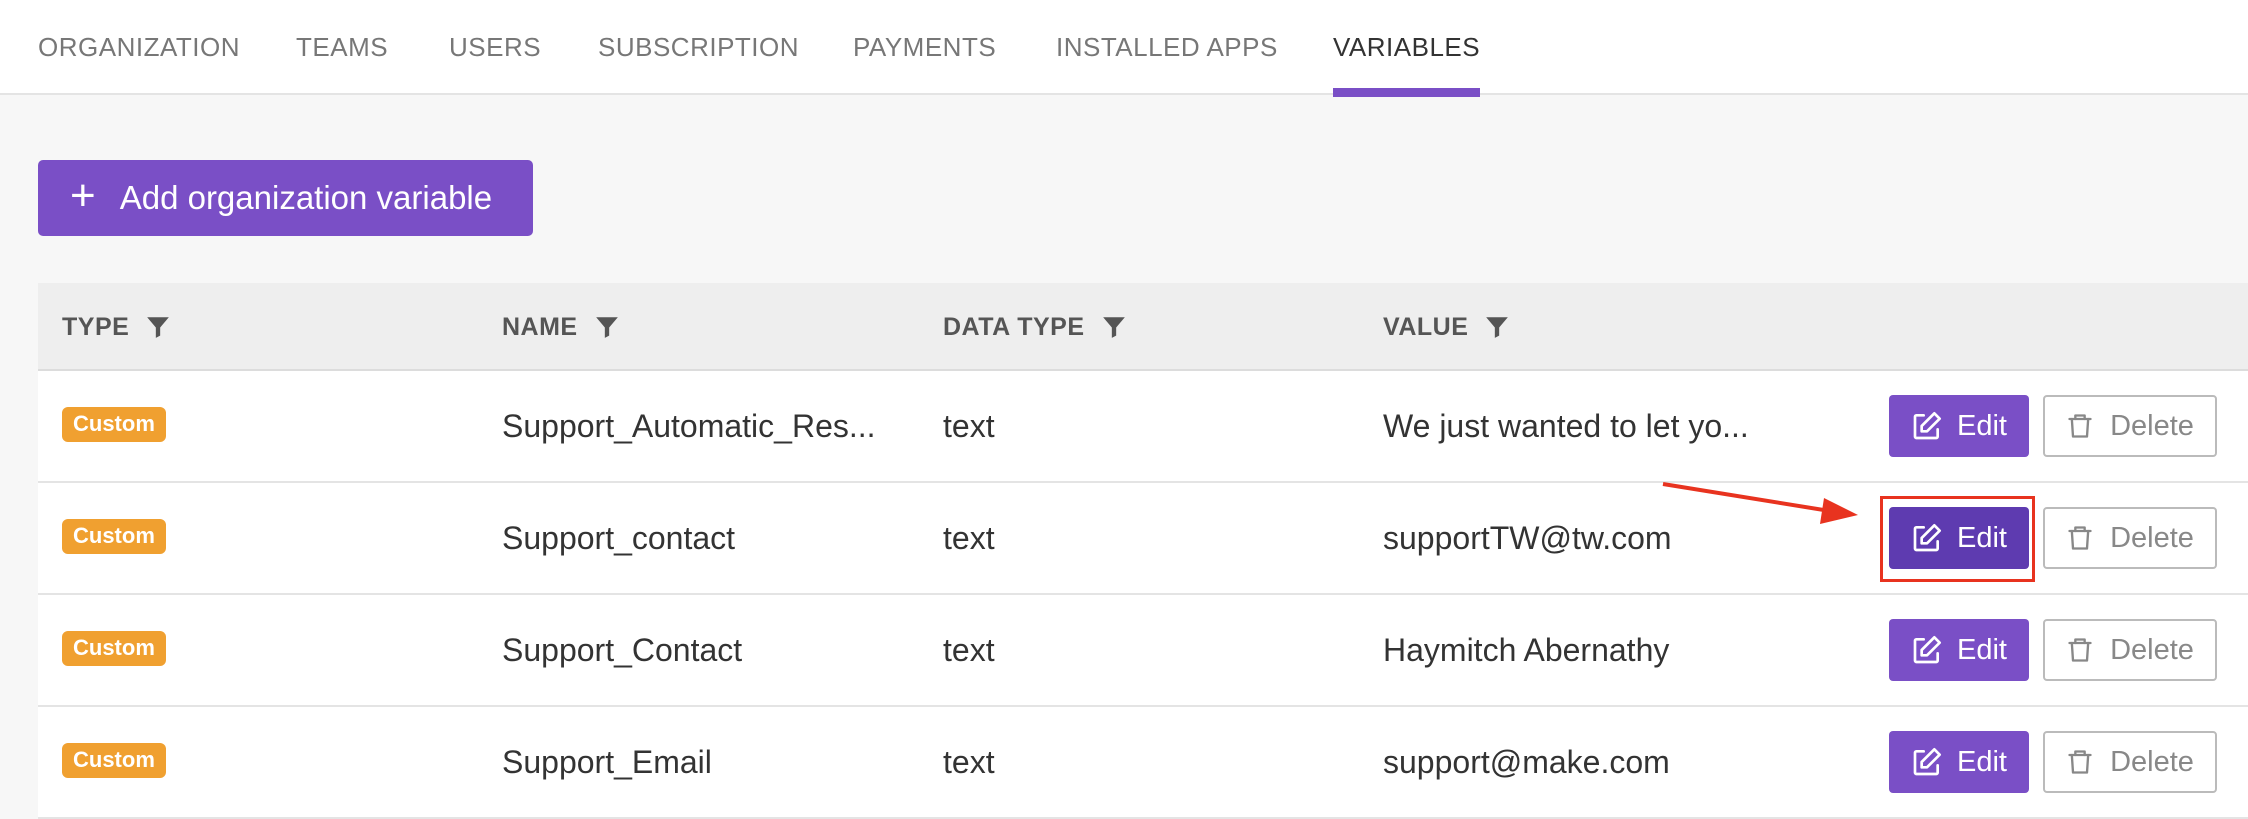  Describe the element at coordinates (924, 47) in the screenshot. I see `tab-payments: PAYMENTS` at that location.